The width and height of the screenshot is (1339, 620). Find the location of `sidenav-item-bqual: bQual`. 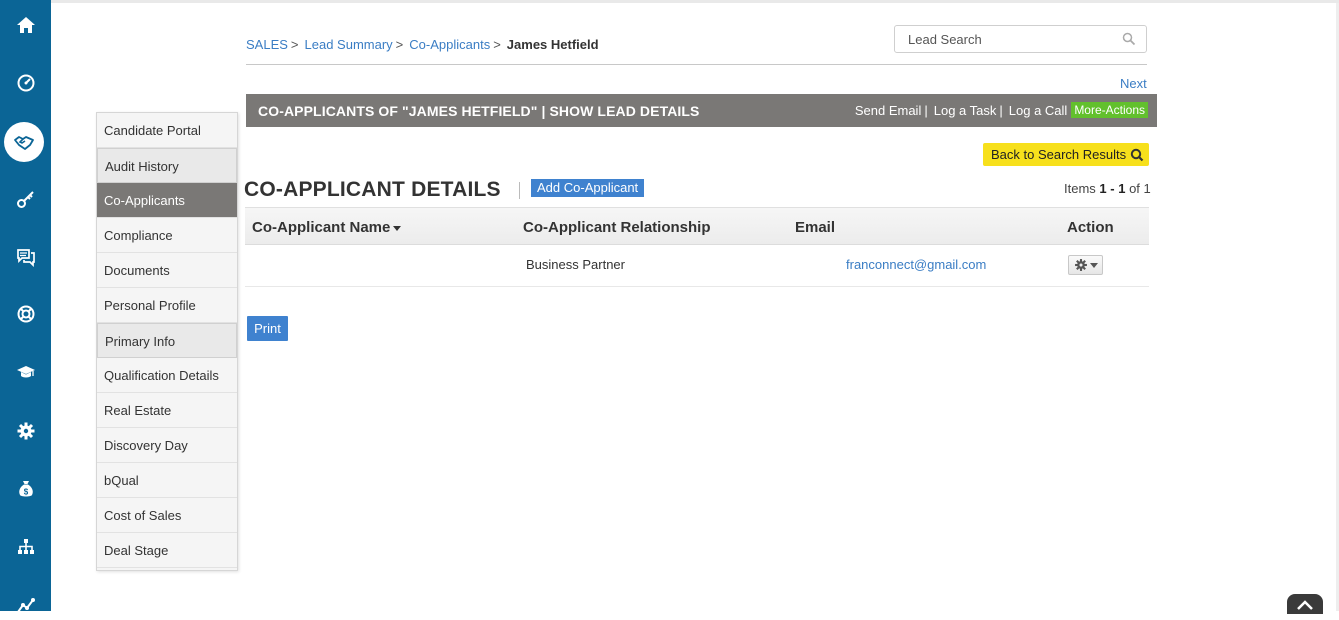

sidenav-item-bqual: bQual is located at coordinates (167, 480).